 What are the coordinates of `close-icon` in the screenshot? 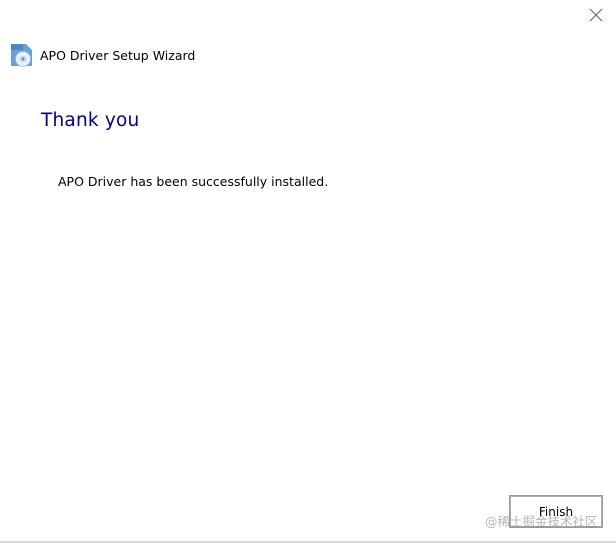 It's located at (596, 16).